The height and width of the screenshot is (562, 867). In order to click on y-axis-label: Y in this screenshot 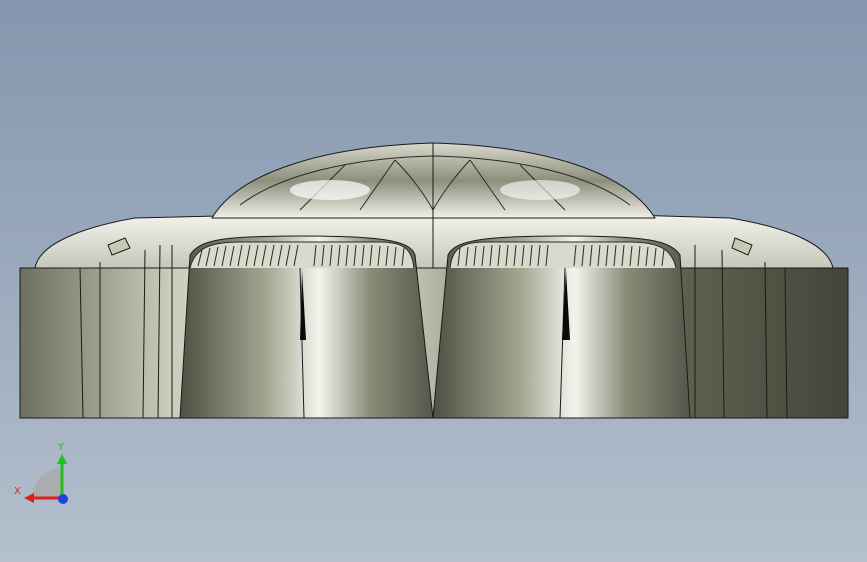, I will do `click(61, 447)`.